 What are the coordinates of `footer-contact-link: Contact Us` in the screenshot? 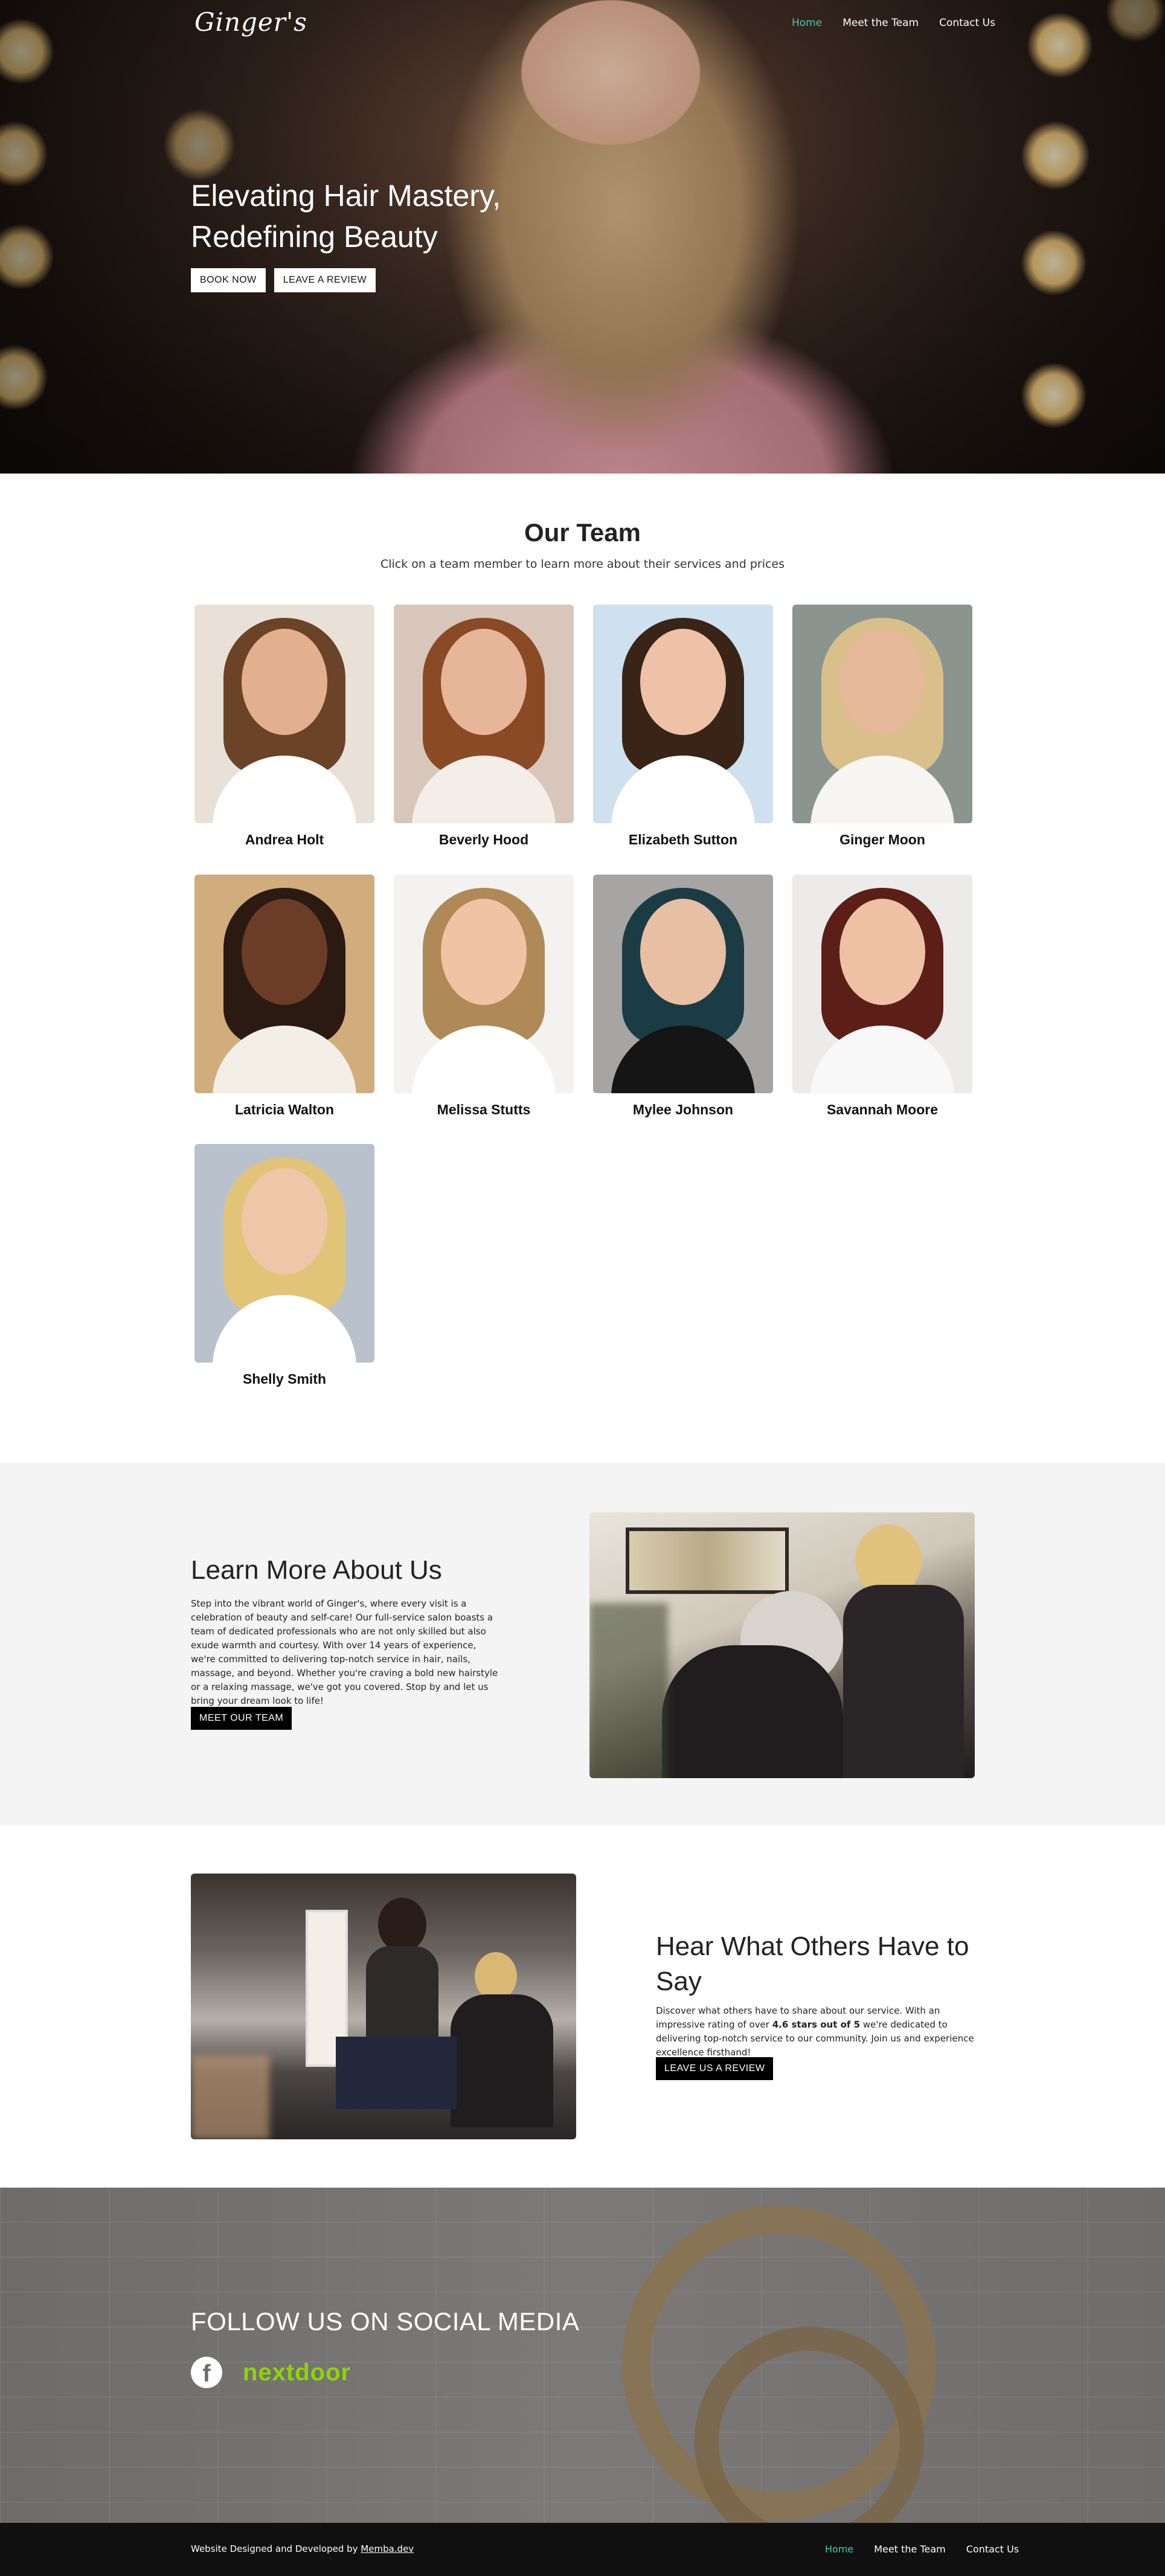 It's located at (993, 2549).